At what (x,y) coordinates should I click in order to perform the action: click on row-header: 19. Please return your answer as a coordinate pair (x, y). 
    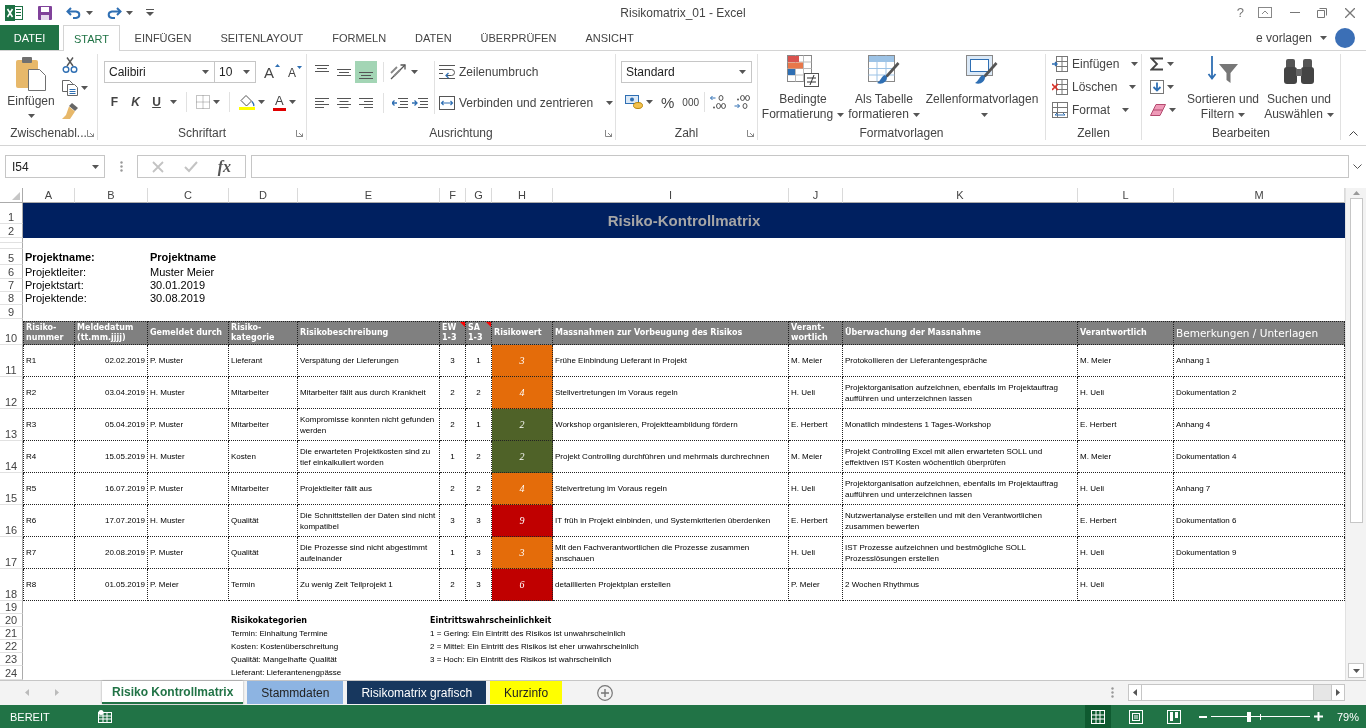
    Looking at the image, I should click on (11, 607).